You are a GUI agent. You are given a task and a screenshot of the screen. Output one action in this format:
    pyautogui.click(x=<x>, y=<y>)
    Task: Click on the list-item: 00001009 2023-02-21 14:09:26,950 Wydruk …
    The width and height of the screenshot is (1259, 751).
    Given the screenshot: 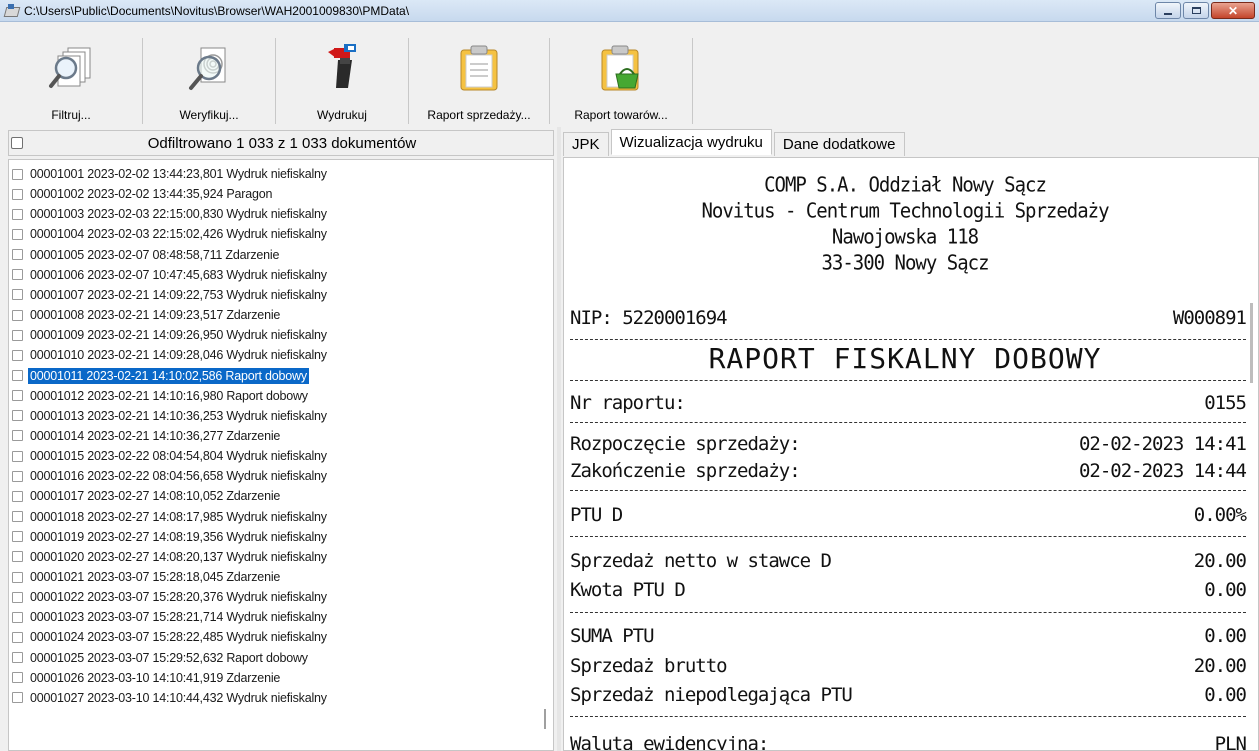 What is the action you would take?
    pyautogui.click(x=274, y=335)
    